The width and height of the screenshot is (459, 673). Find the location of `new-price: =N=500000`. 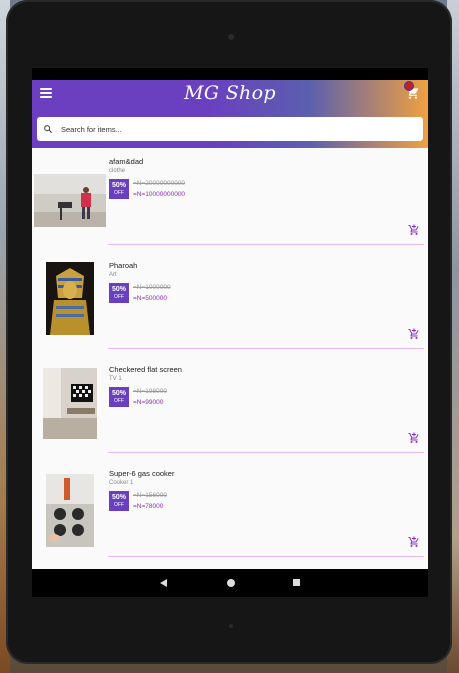

new-price: =N=500000 is located at coordinates (150, 298).